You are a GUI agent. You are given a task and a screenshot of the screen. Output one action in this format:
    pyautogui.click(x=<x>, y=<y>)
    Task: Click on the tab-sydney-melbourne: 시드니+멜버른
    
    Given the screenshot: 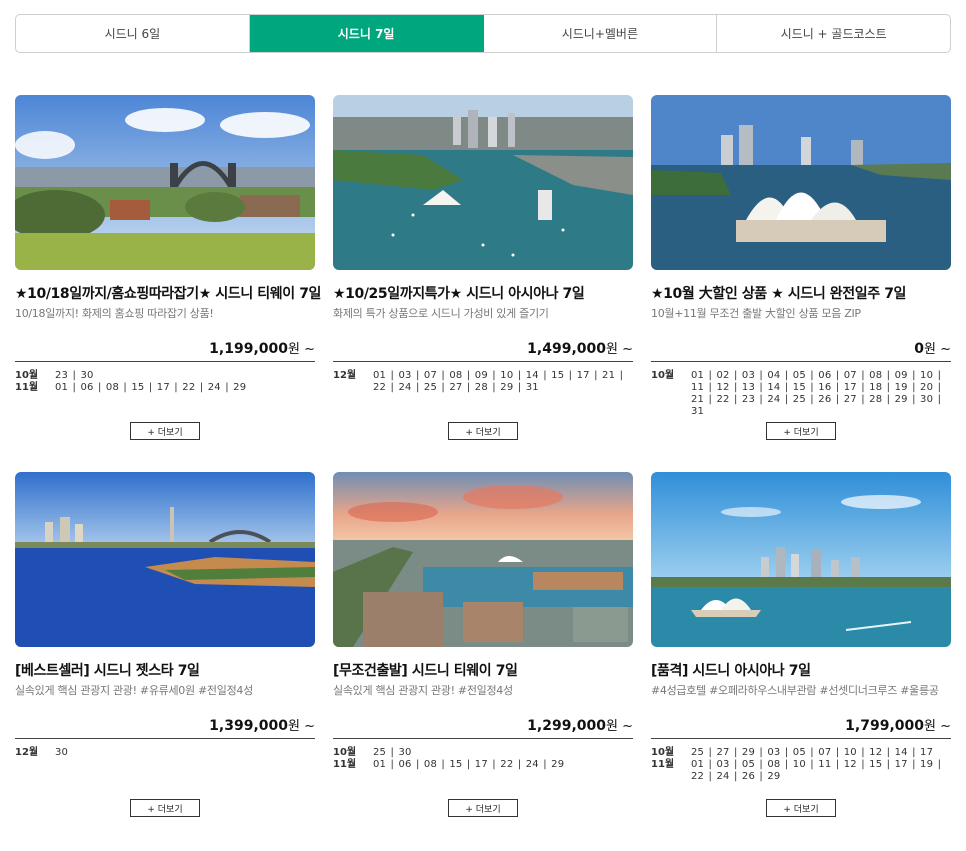 What is the action you would take?
    pyautogui.click(x=601, y=33)
    